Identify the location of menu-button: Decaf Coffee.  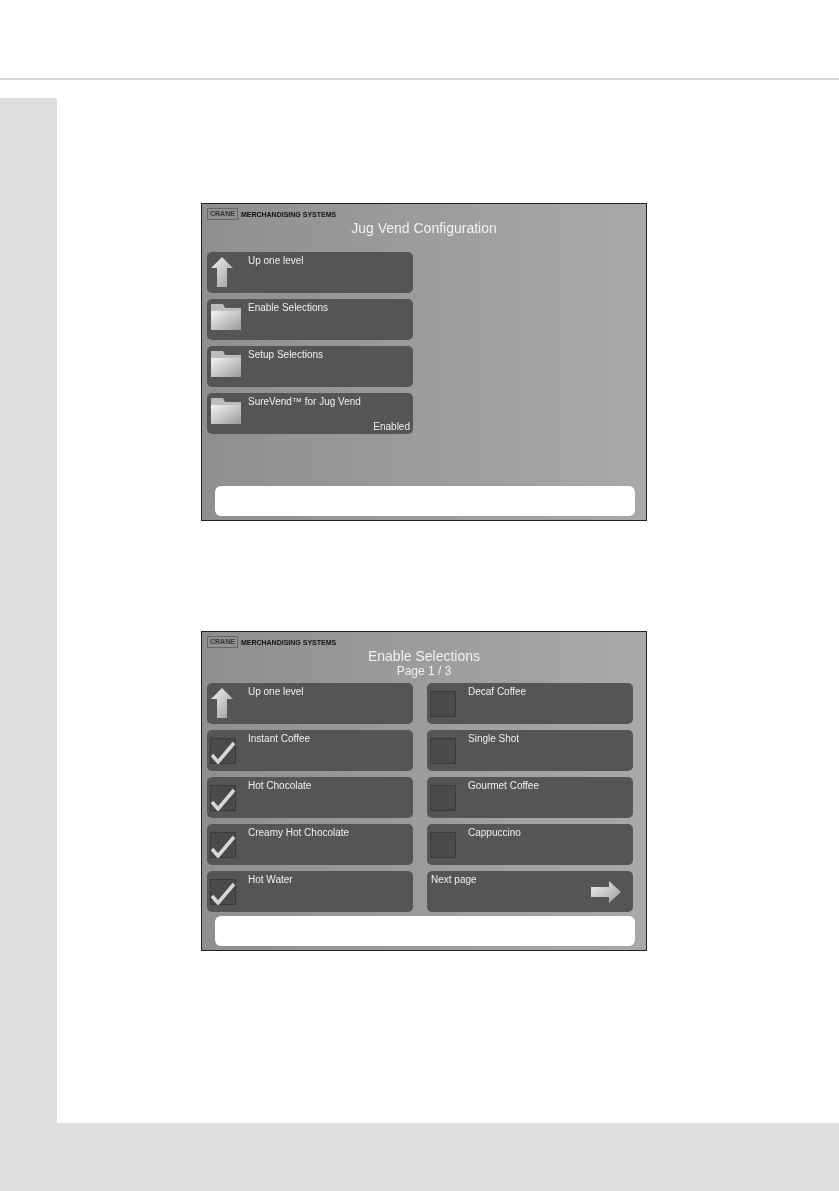
(530, 703).